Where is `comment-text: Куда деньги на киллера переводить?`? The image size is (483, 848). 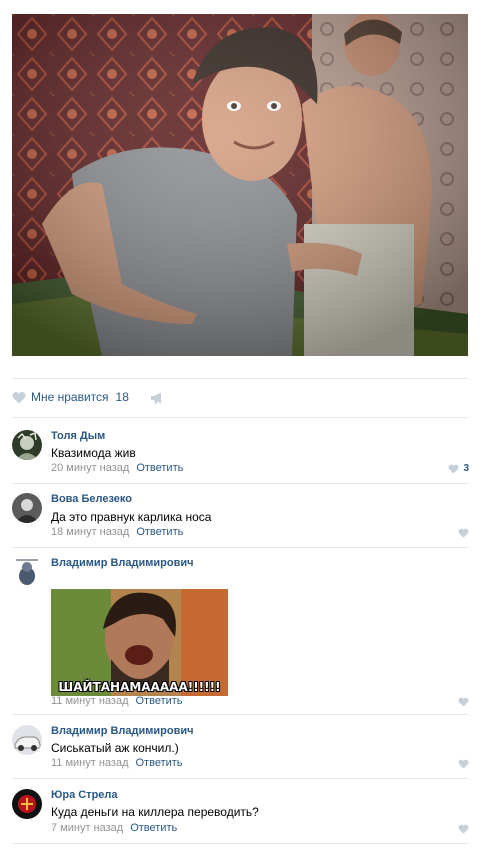
comment-text: Куда деньги на киллера переводить? is located at coordinates (155, 812).